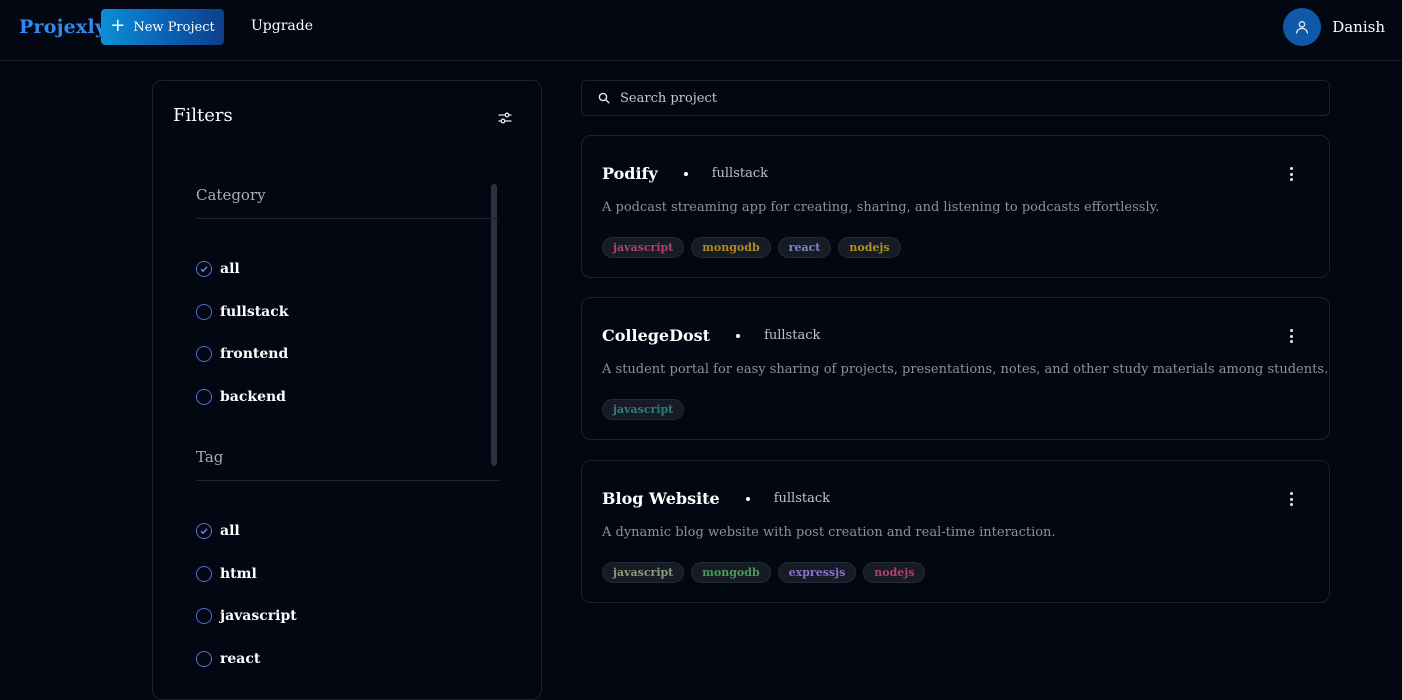 The width and height of the screenshot is (1402, 700). I want to click on category-option-label: all, so click(230, 269).